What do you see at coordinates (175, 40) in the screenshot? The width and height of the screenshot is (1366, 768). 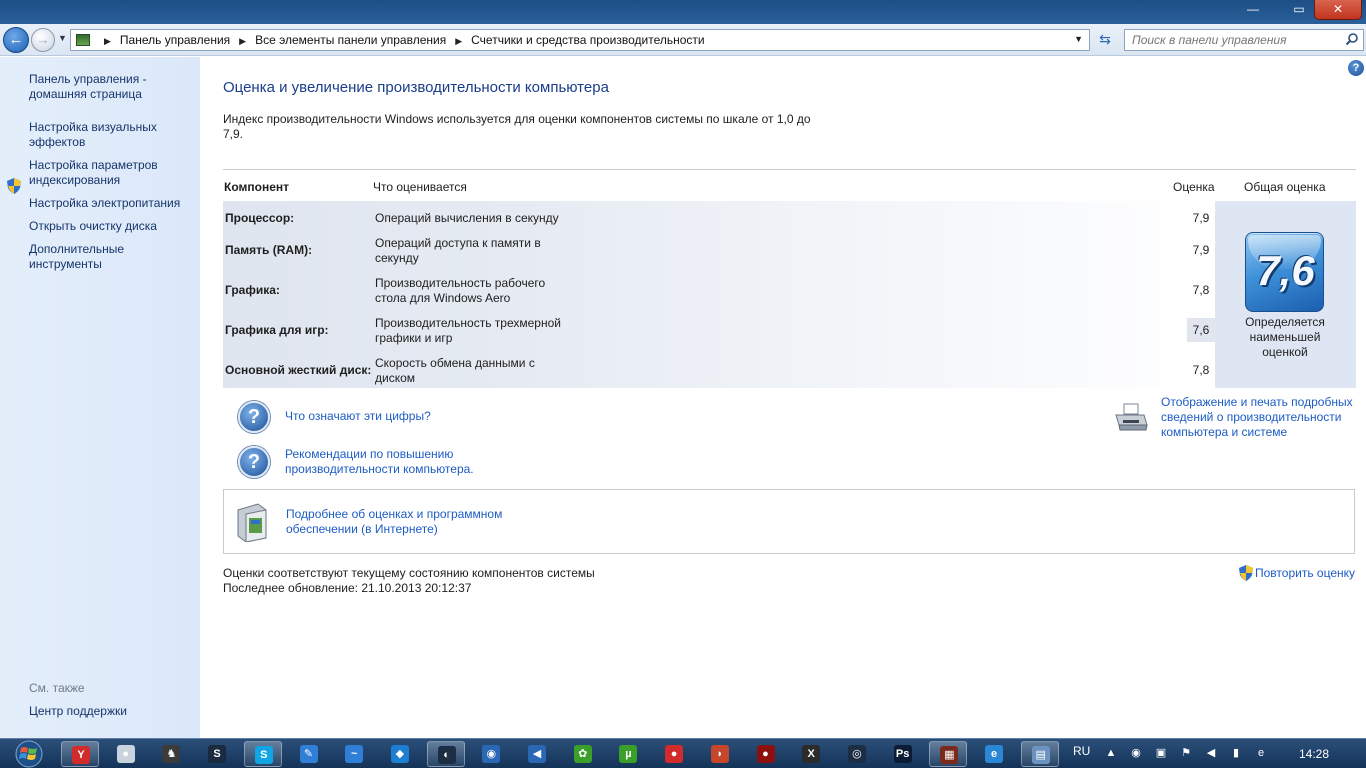 I see `breadcrumb-item: Панель управления` at bounding box center [175, 40].